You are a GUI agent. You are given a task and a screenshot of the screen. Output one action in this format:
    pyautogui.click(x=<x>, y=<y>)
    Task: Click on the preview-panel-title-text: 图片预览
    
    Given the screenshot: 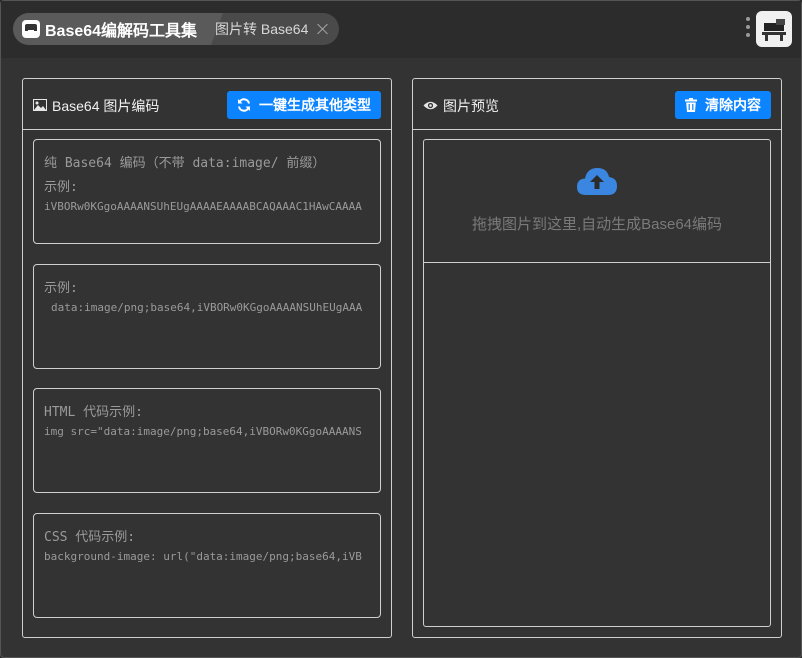 What is the action you would take?
    pyautogui.click(x=471, y=106)
    